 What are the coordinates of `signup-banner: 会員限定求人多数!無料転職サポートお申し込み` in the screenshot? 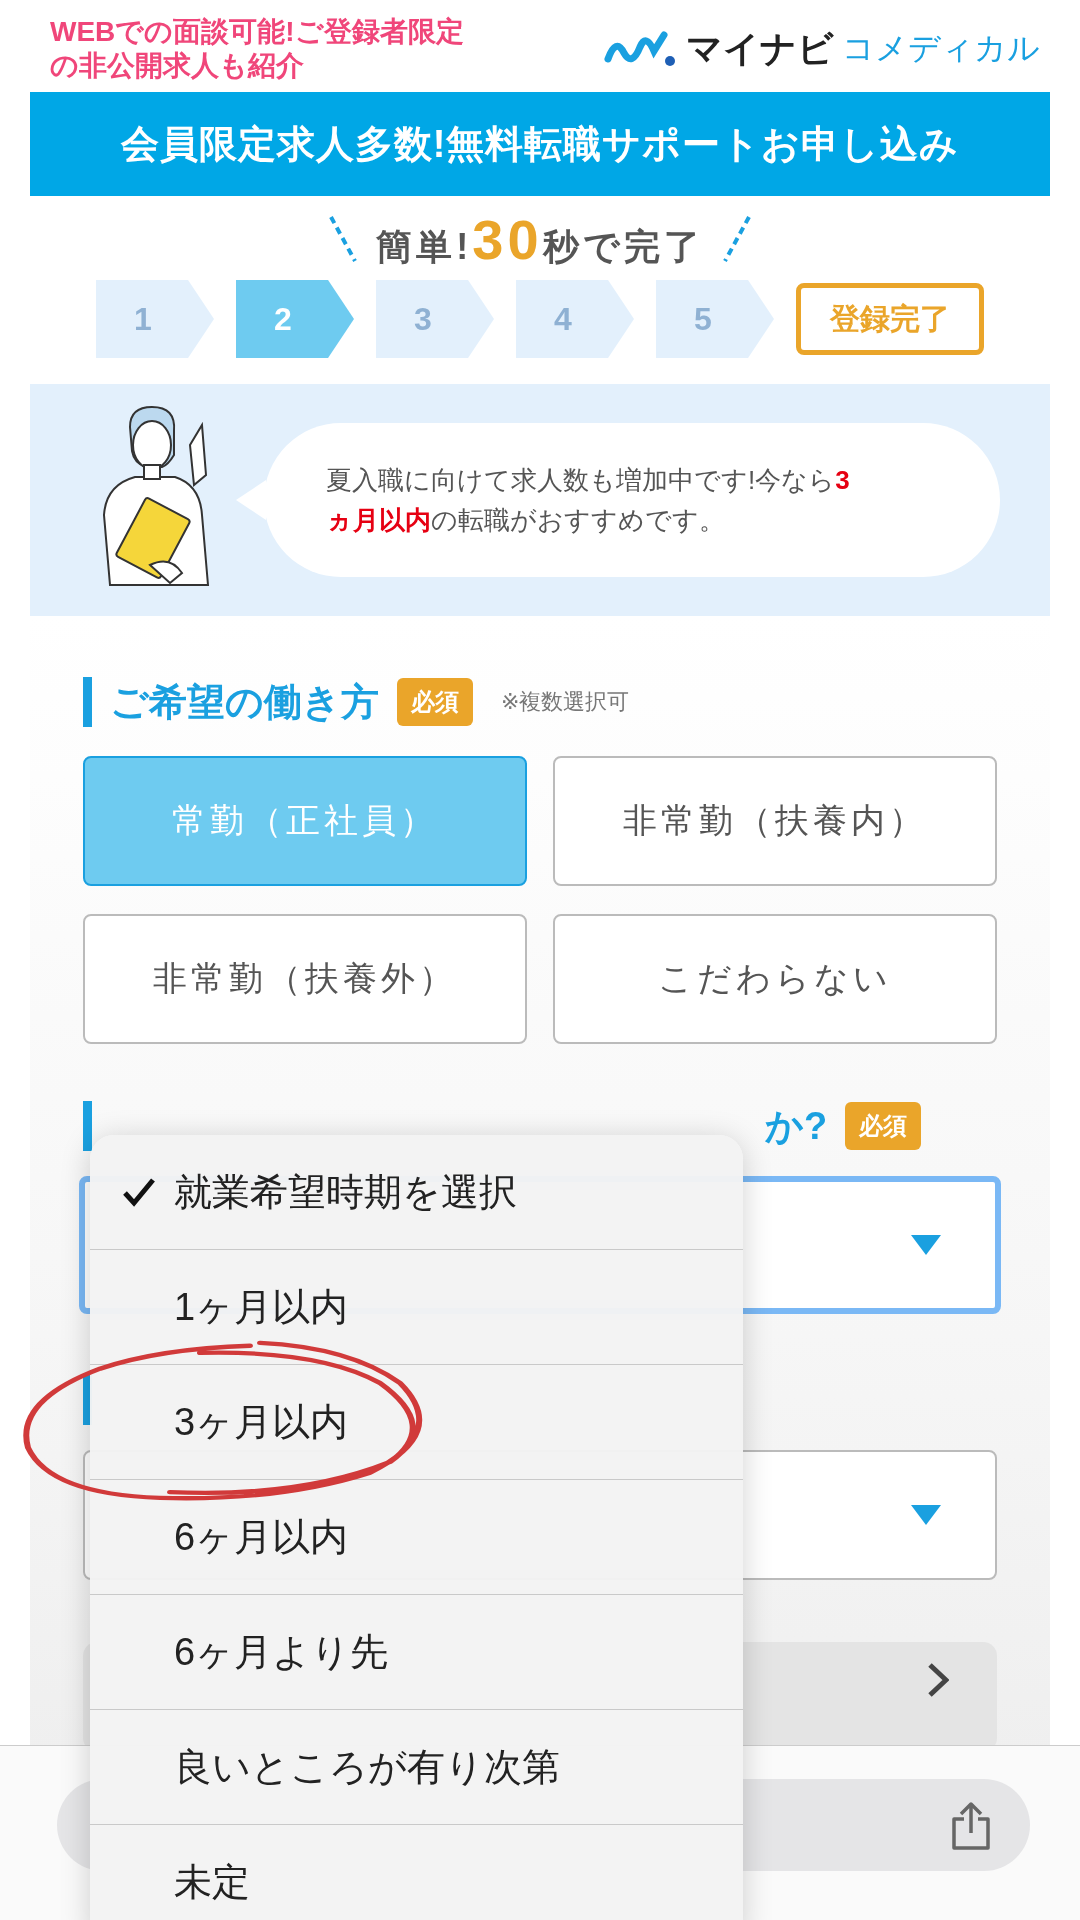 It's located at (540, 144).